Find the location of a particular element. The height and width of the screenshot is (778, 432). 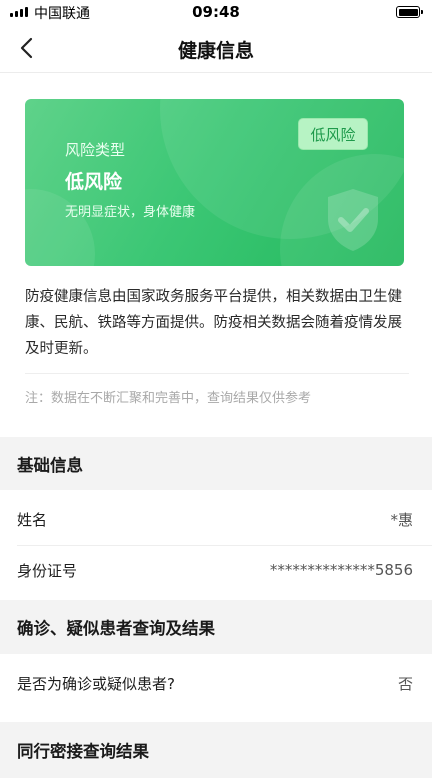

risk-level: 低风险 is located at coordinates (94, 182).